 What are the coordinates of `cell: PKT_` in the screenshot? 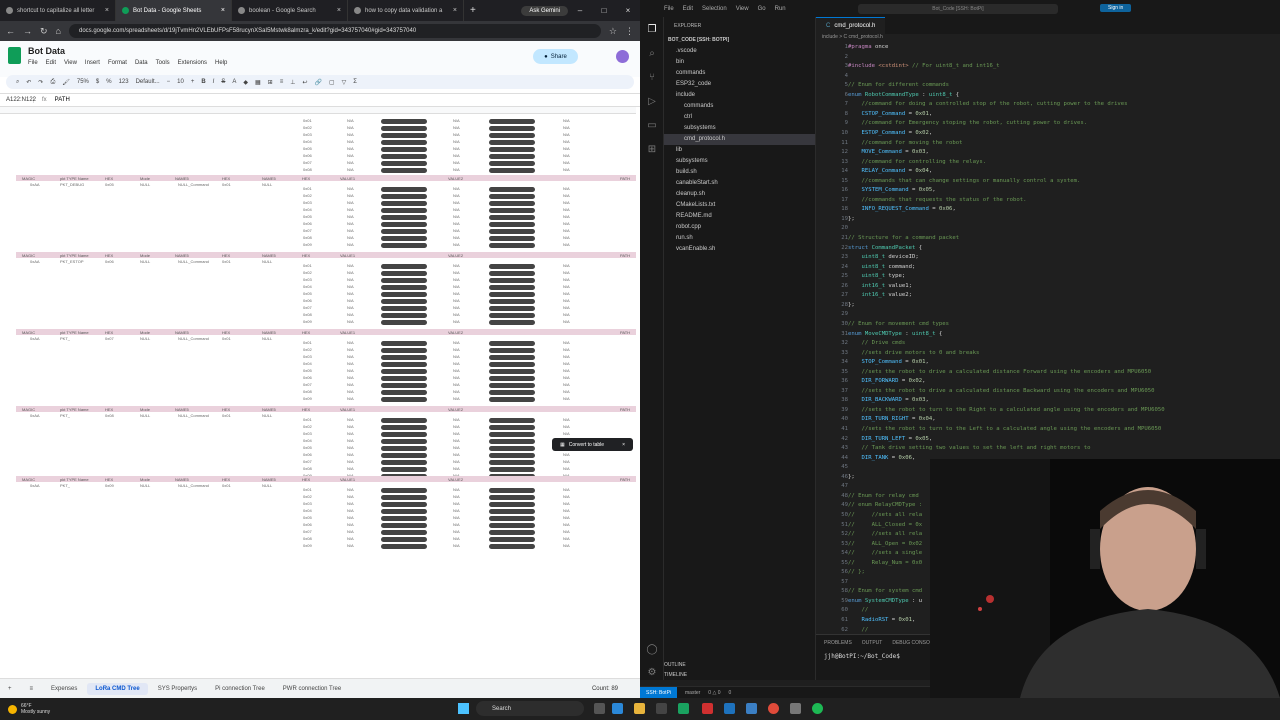 It's located at (65, 415).